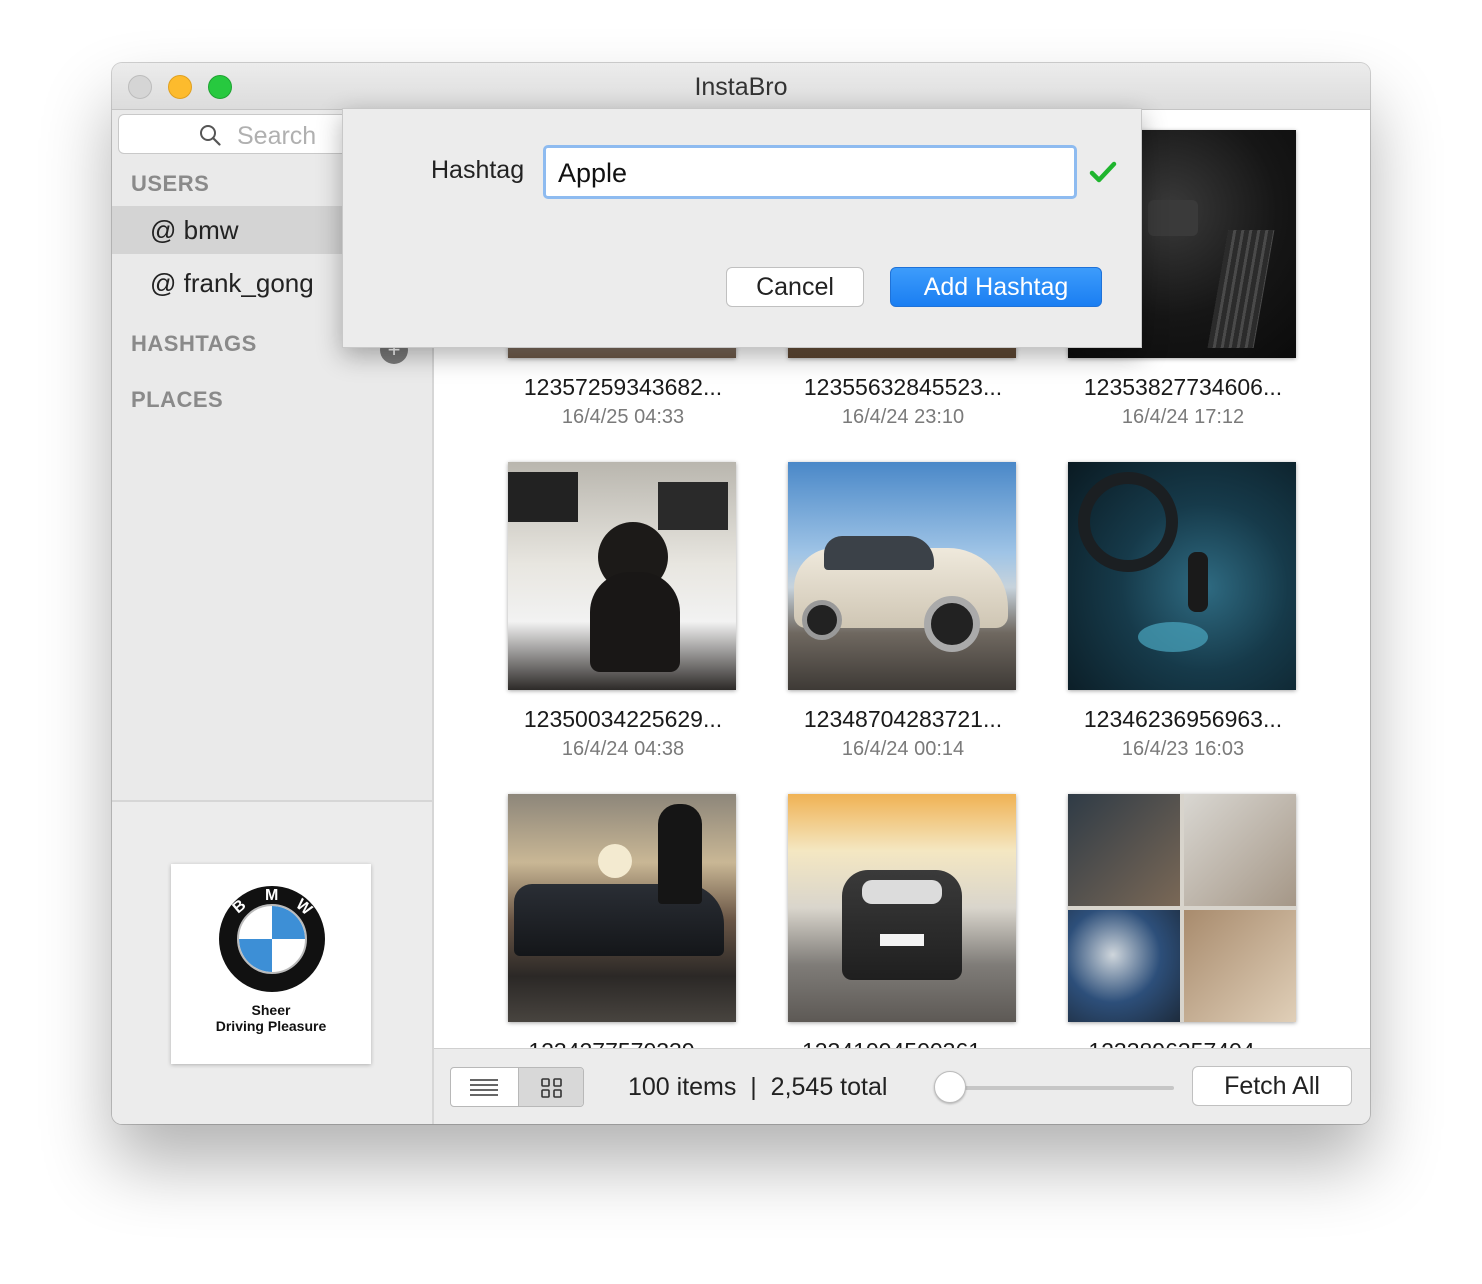  Describe the element at coordinates (758, 1087) in the screenshot. I see `item-count-label: 100 items | 2,545 total` at that location.